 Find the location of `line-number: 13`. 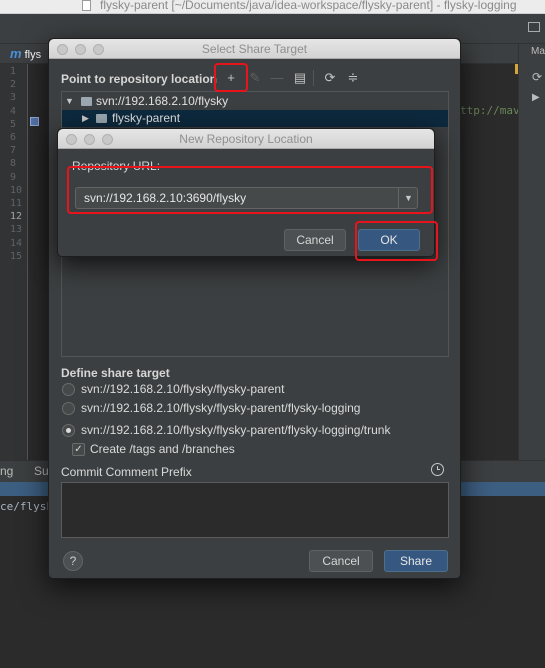

line-number: 13 is located at coordinates (16, 230).